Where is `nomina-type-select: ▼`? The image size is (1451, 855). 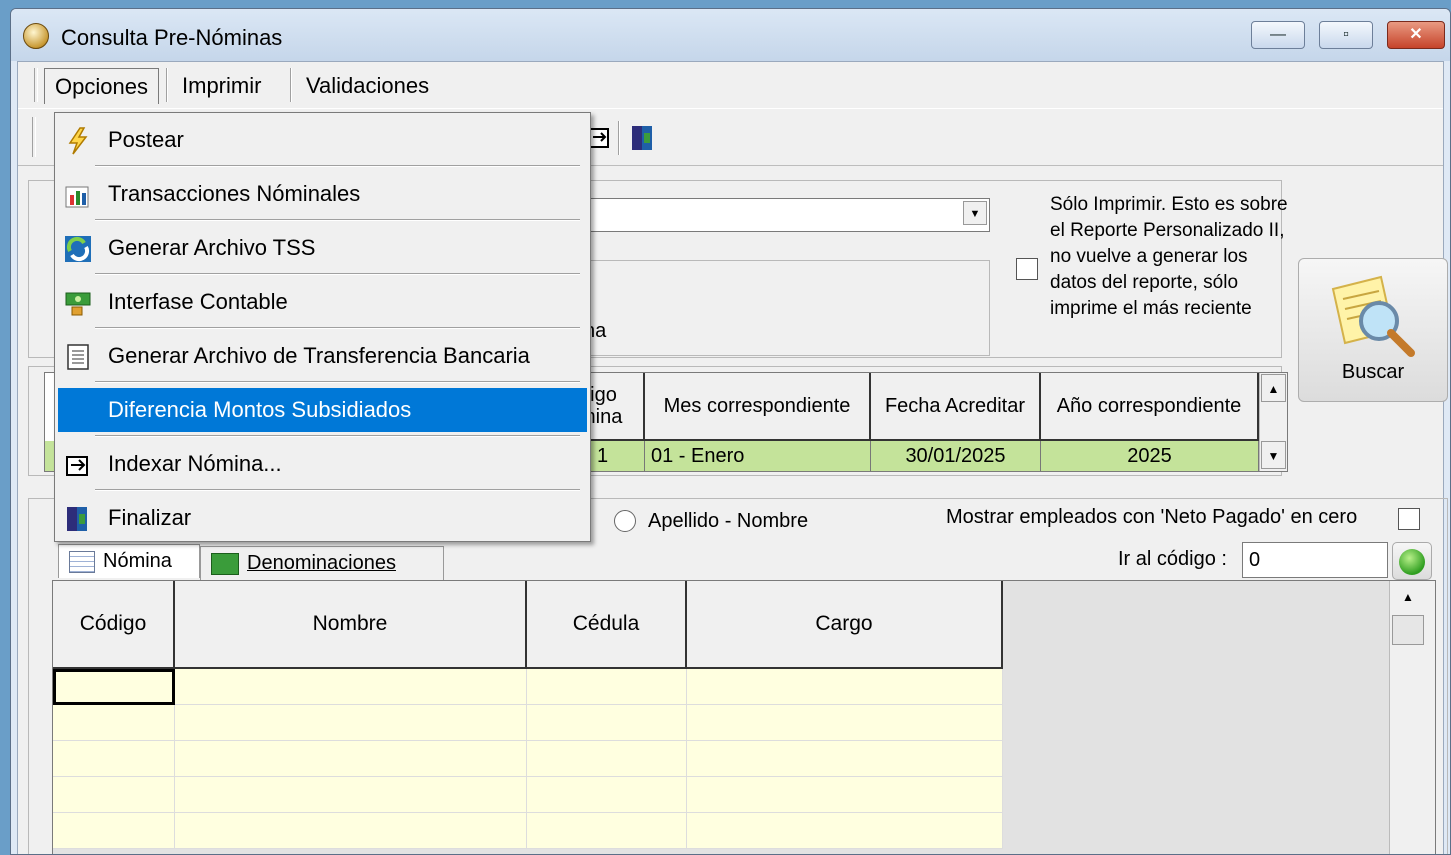 nomina-type-select: ▼ is located at coordinates (774, 215).